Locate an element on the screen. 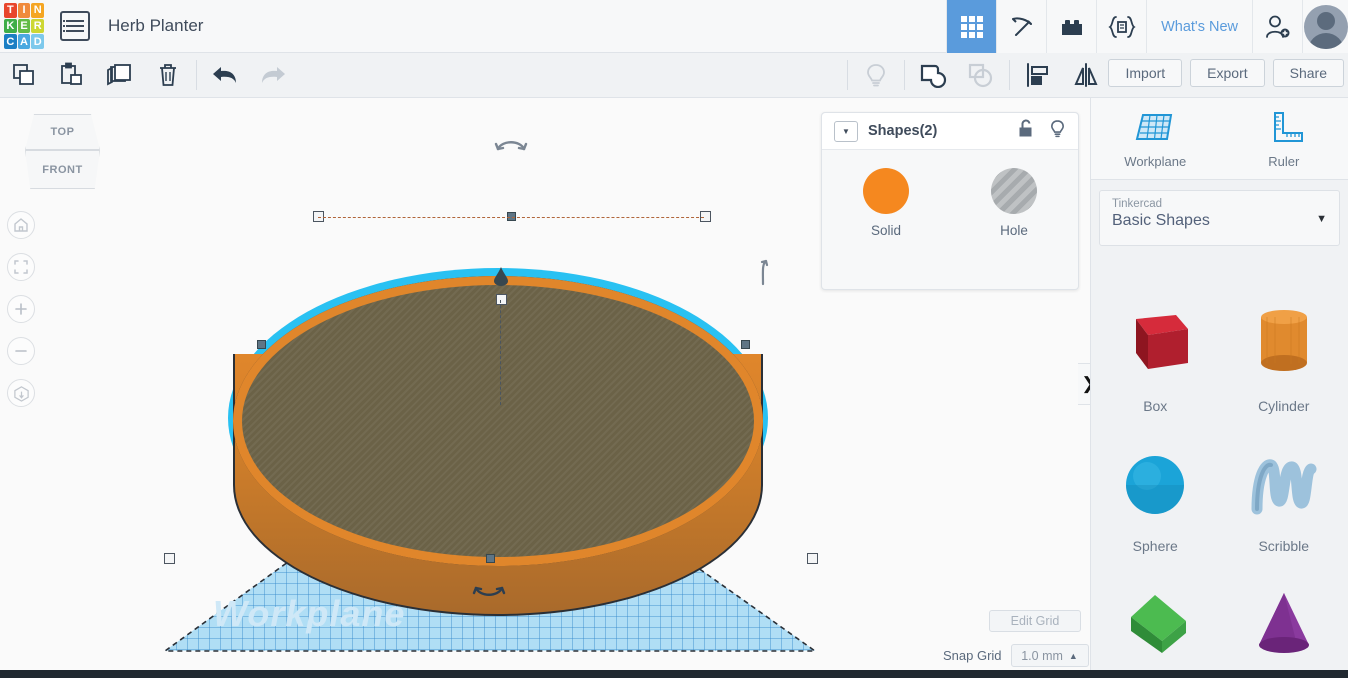 Image resolution: width=1348 pixels, height=678 pixels. avatar-image is located at coordinates (1325, 26).